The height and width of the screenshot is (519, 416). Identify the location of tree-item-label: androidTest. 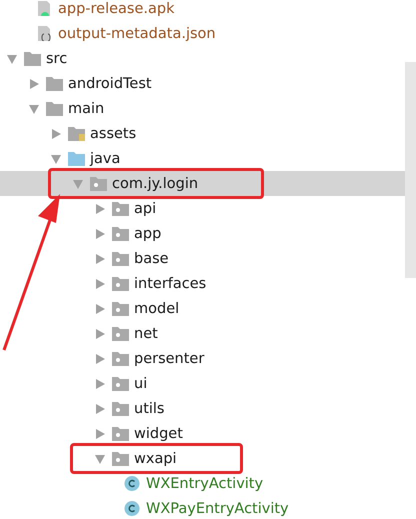
(110, 84).